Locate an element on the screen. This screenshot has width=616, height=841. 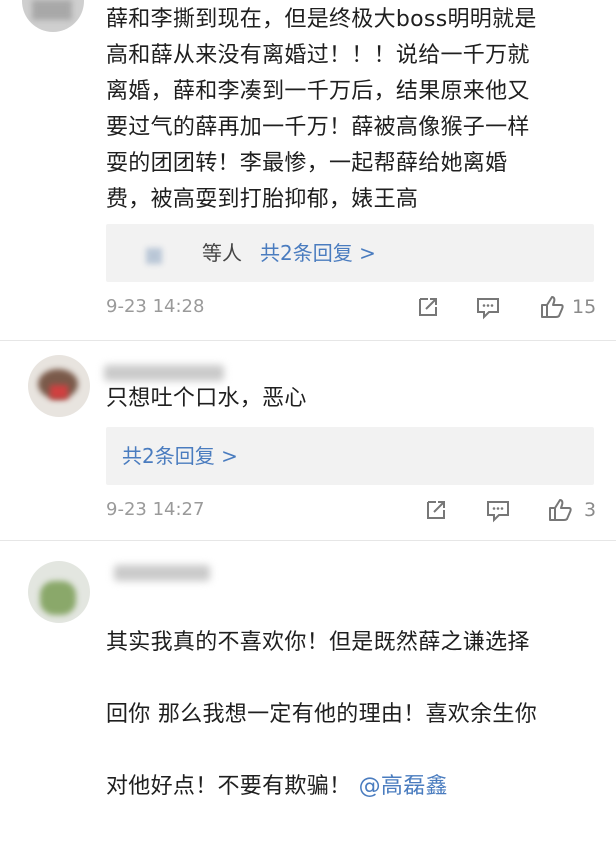
timestamp: 9-23 14:28 is located at coordinates (155, 306).